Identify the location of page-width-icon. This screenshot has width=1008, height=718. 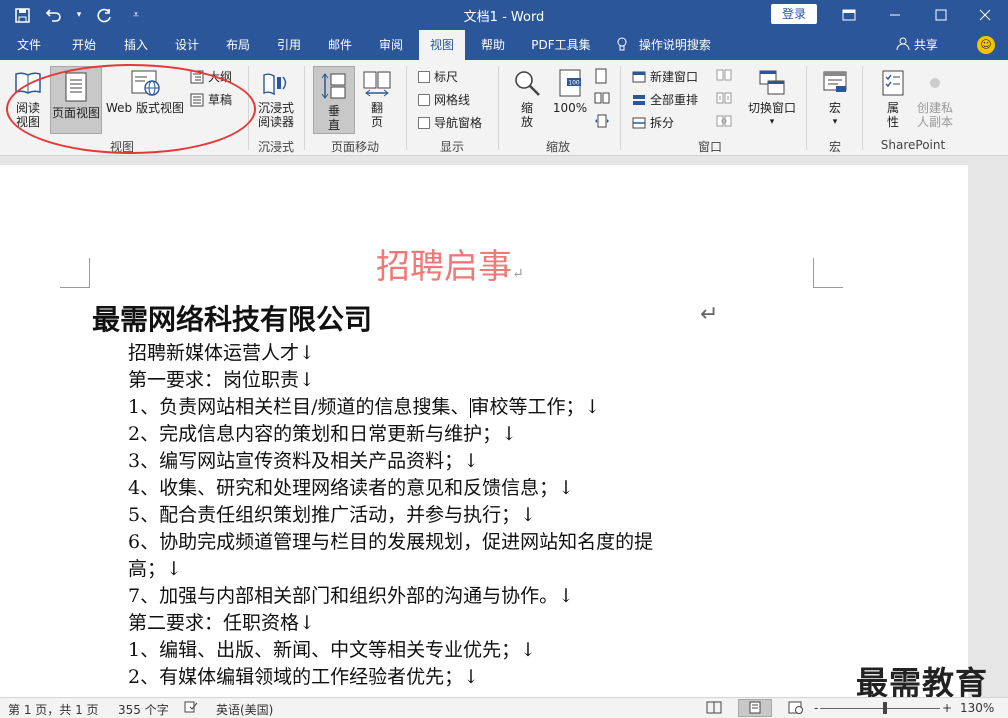
(602, 121).